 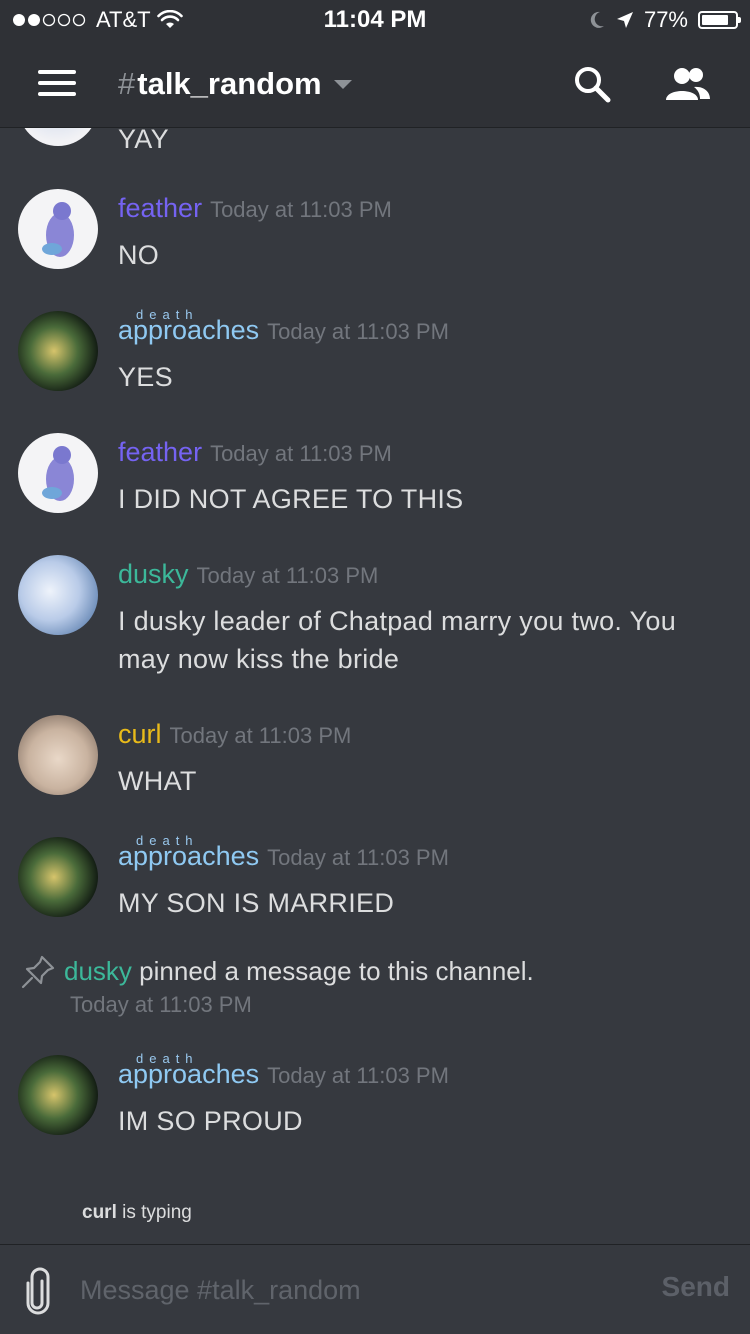 I want to click on battery-percent: 77%, so click(x=665, y=19).